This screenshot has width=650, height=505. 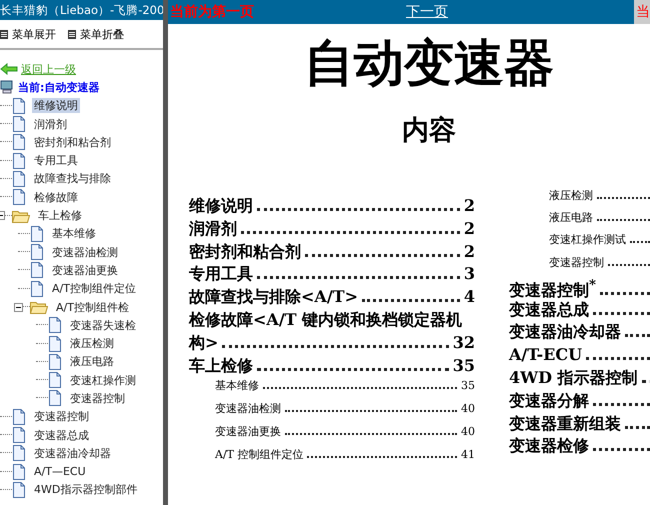 What do you see at coordinates (56, 106) in the screenshot?
I see `tree-item: 维修说明` at bounding box center [56, 106].